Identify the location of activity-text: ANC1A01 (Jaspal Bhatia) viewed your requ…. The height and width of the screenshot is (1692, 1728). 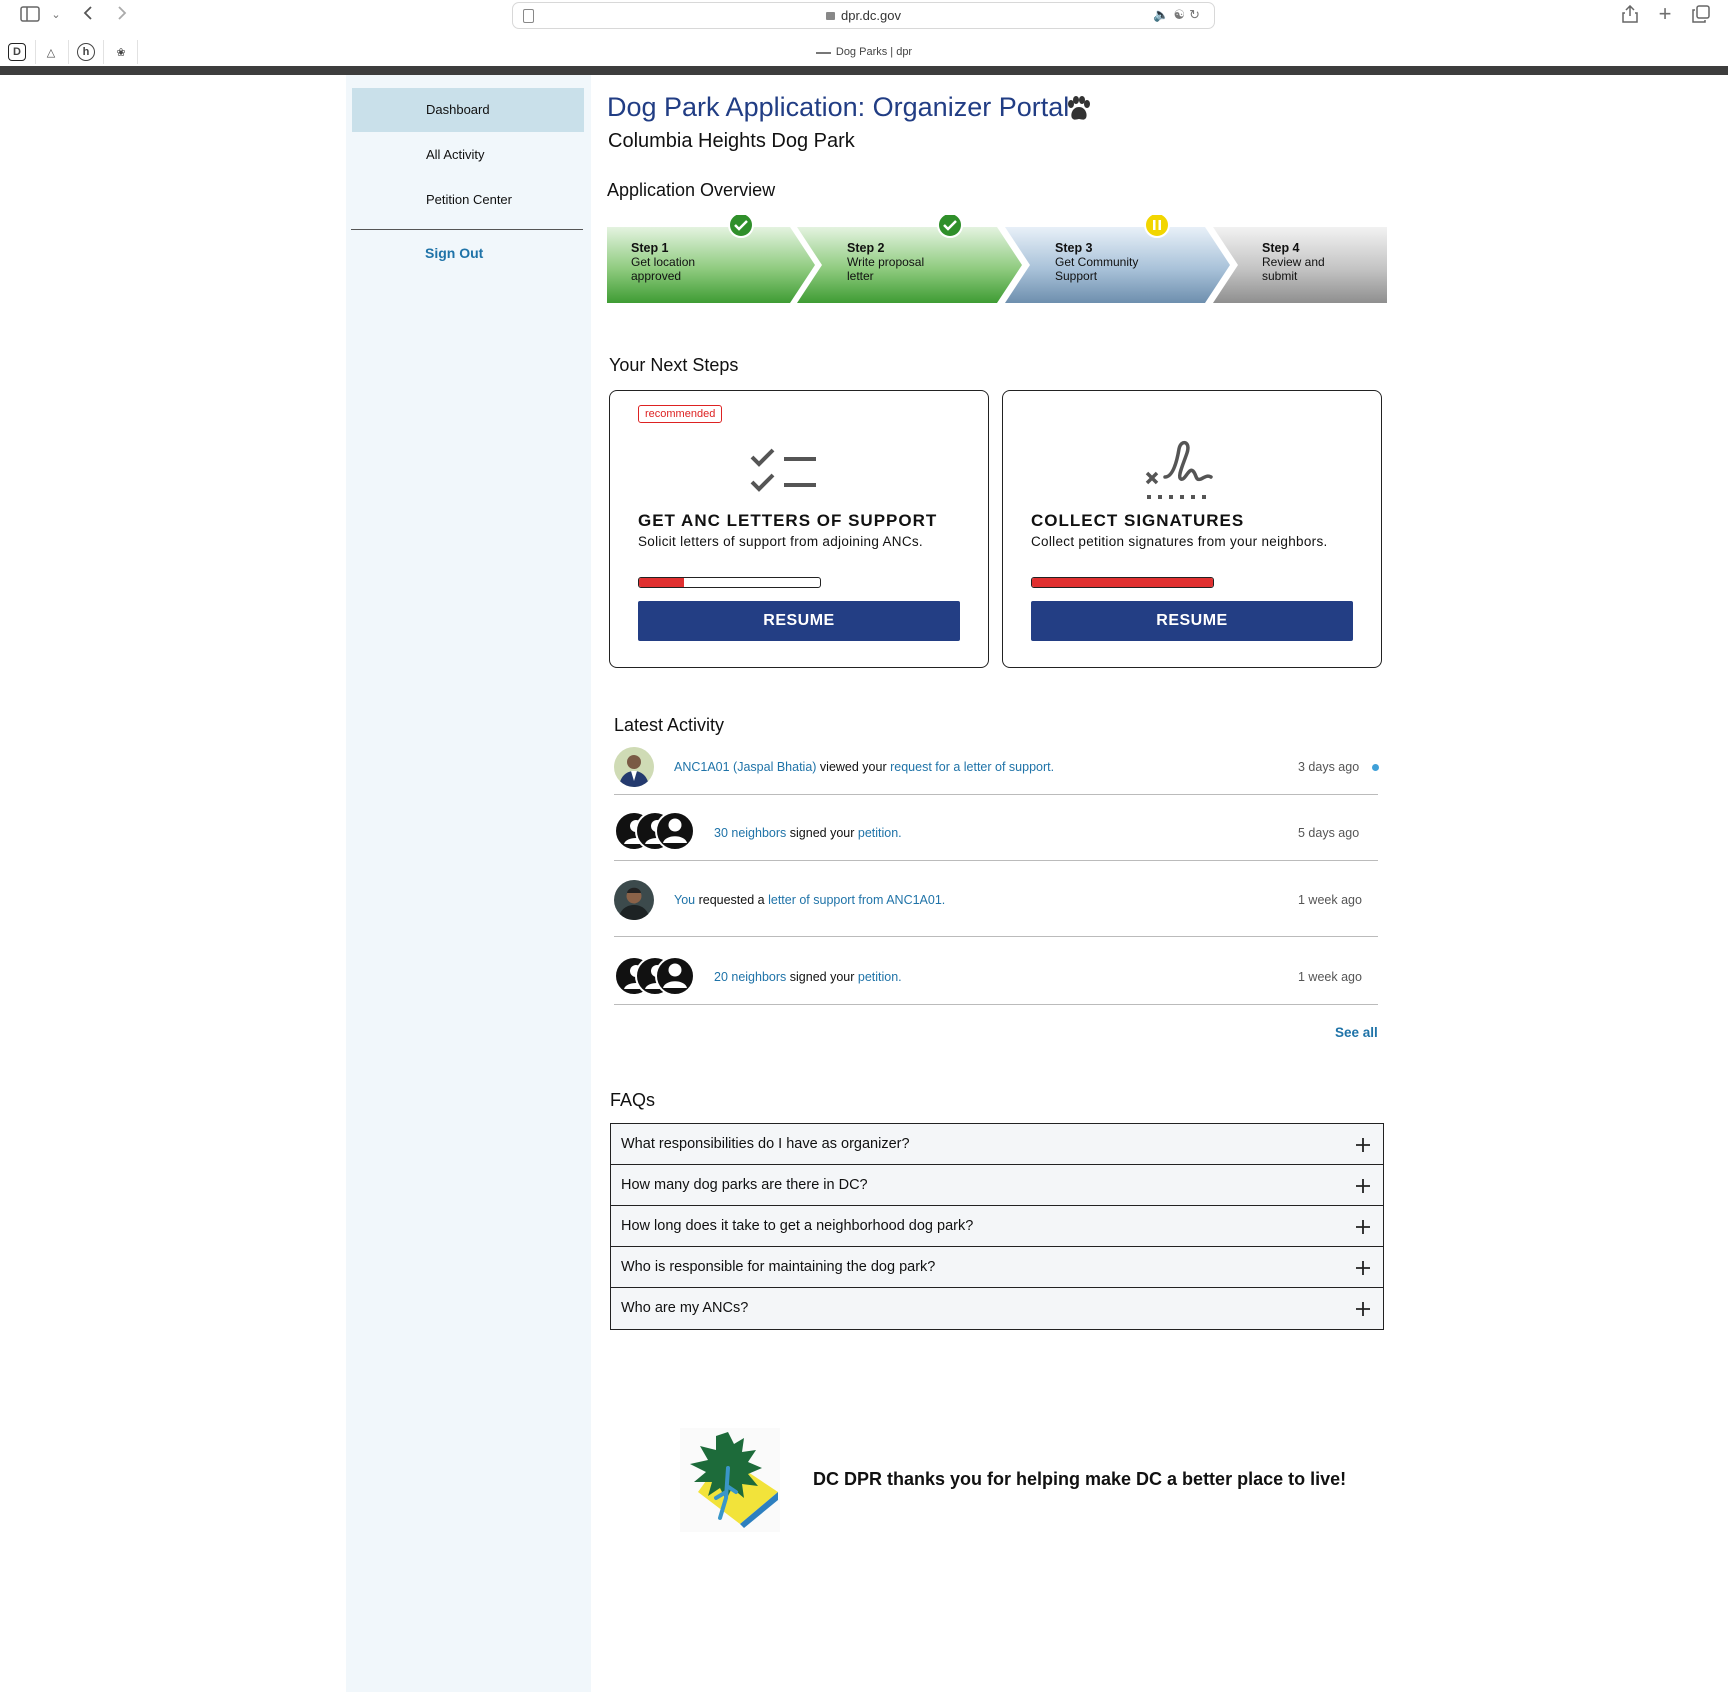
(864, 767).